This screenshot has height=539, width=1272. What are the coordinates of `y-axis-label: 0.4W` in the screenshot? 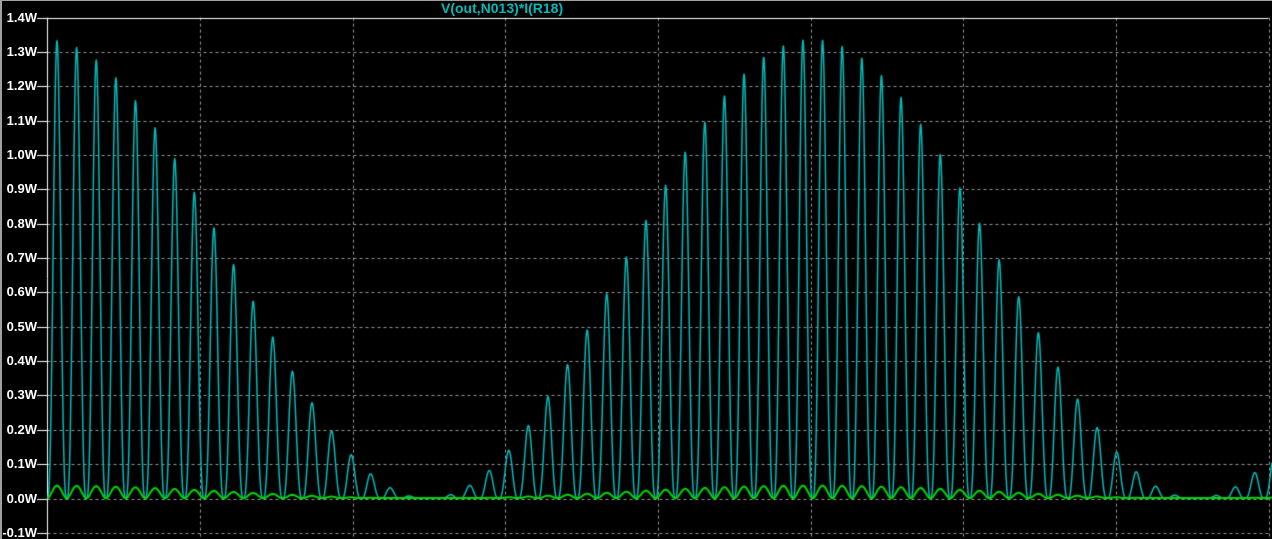 It's located at (21, 360).